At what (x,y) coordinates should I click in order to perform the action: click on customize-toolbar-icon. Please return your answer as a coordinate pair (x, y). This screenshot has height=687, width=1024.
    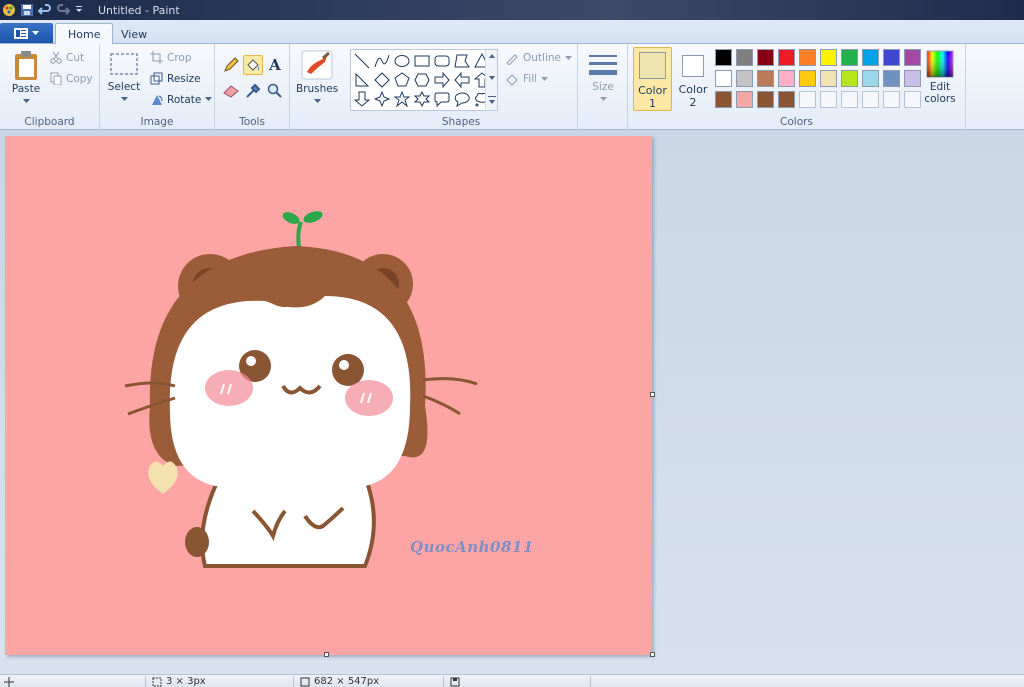
    Looking at the image, I should click on (81, 10).